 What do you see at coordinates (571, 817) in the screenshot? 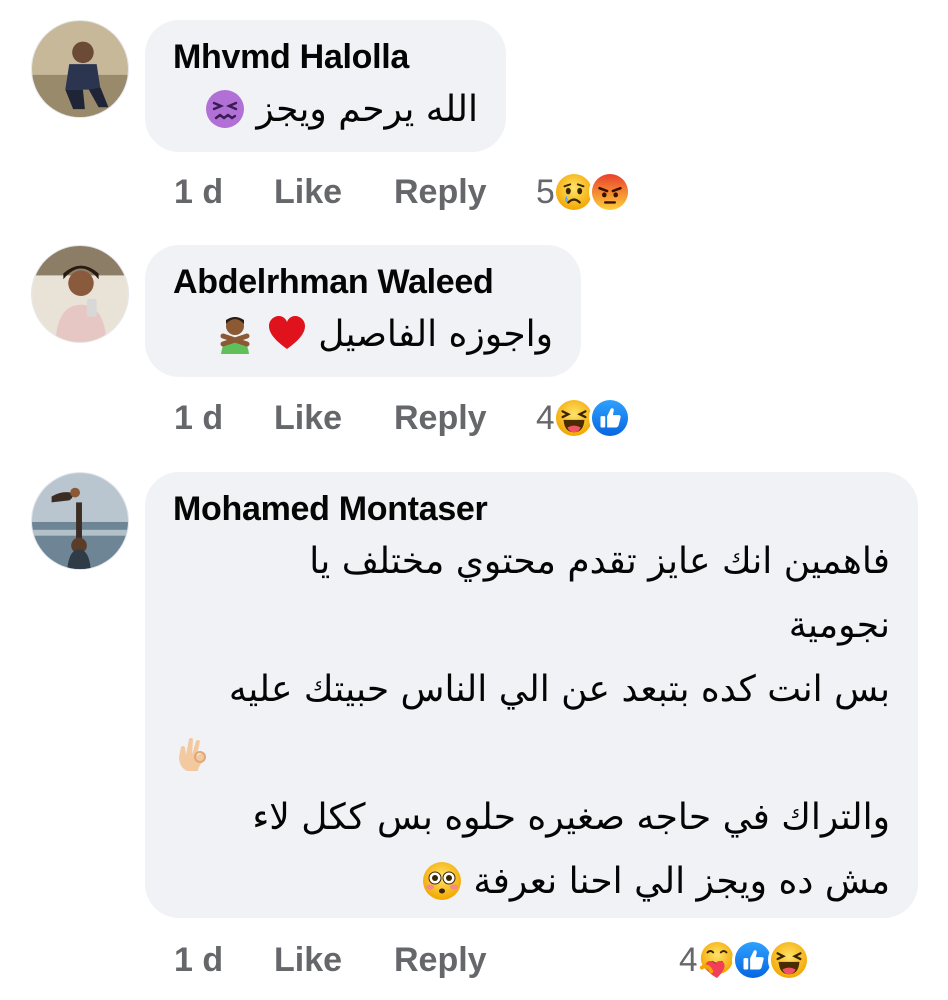
I see `comment-text-line: والتراك في حاجه صغيره حلوه بس ككل لاء` at bounding box center [571, 817].